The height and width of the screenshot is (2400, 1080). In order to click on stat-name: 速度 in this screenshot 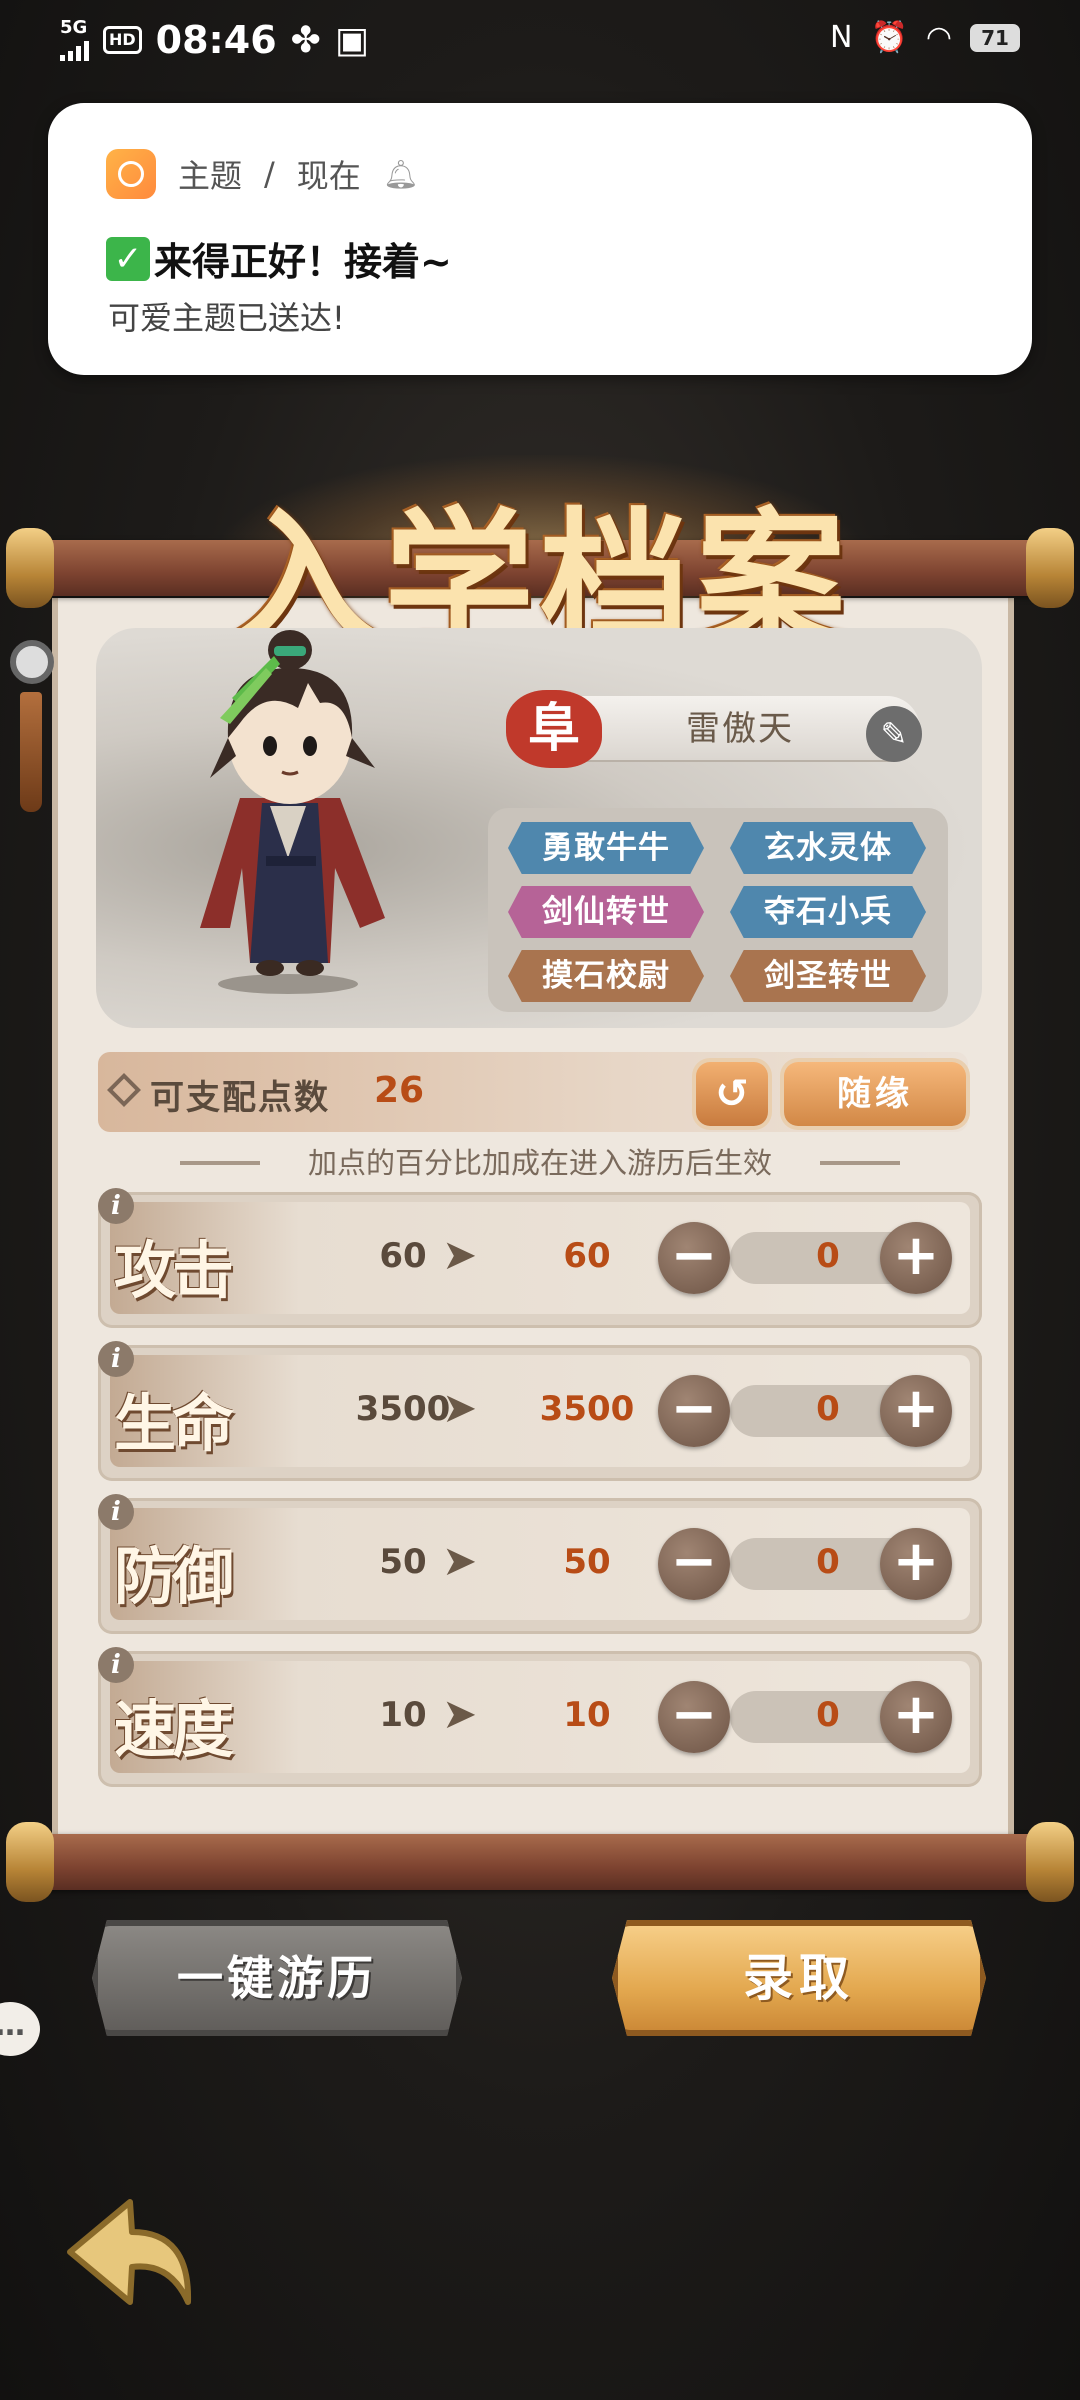, I will do `click(174, 1729)`.